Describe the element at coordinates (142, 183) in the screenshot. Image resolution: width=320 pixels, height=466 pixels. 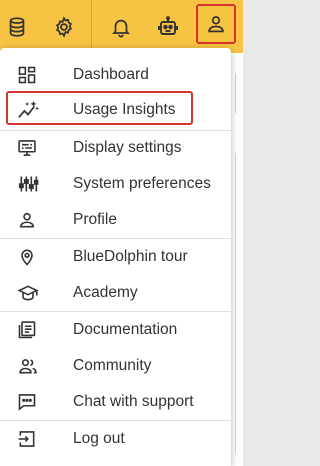
I see `menu-item-label: System preferences` at that location.